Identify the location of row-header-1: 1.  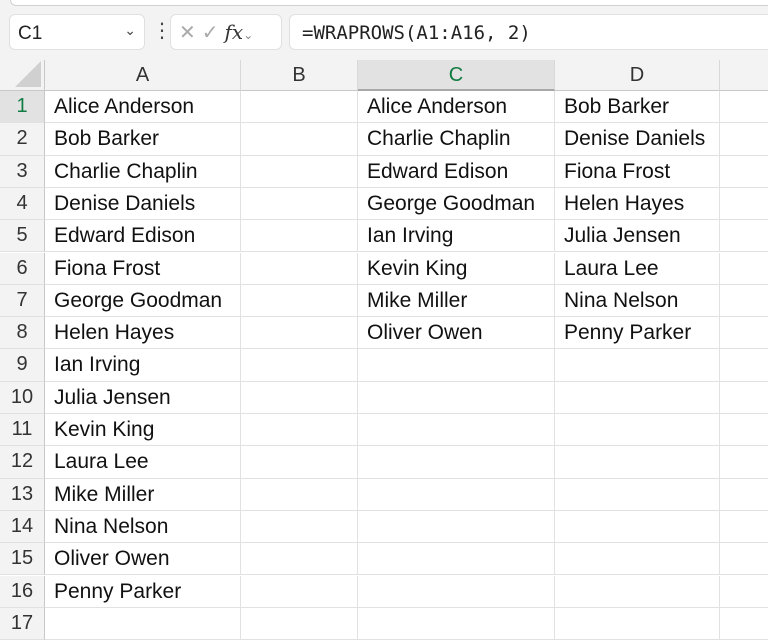
(22, 107).